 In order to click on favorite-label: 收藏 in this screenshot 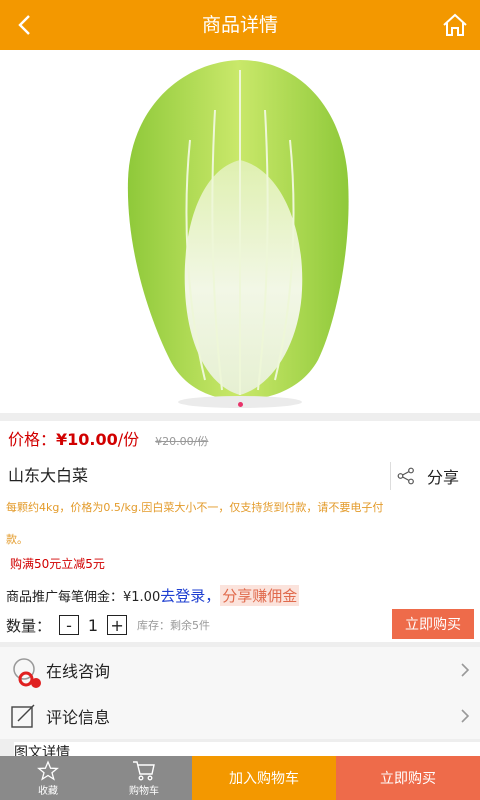, I will do `click(48, 791)`.